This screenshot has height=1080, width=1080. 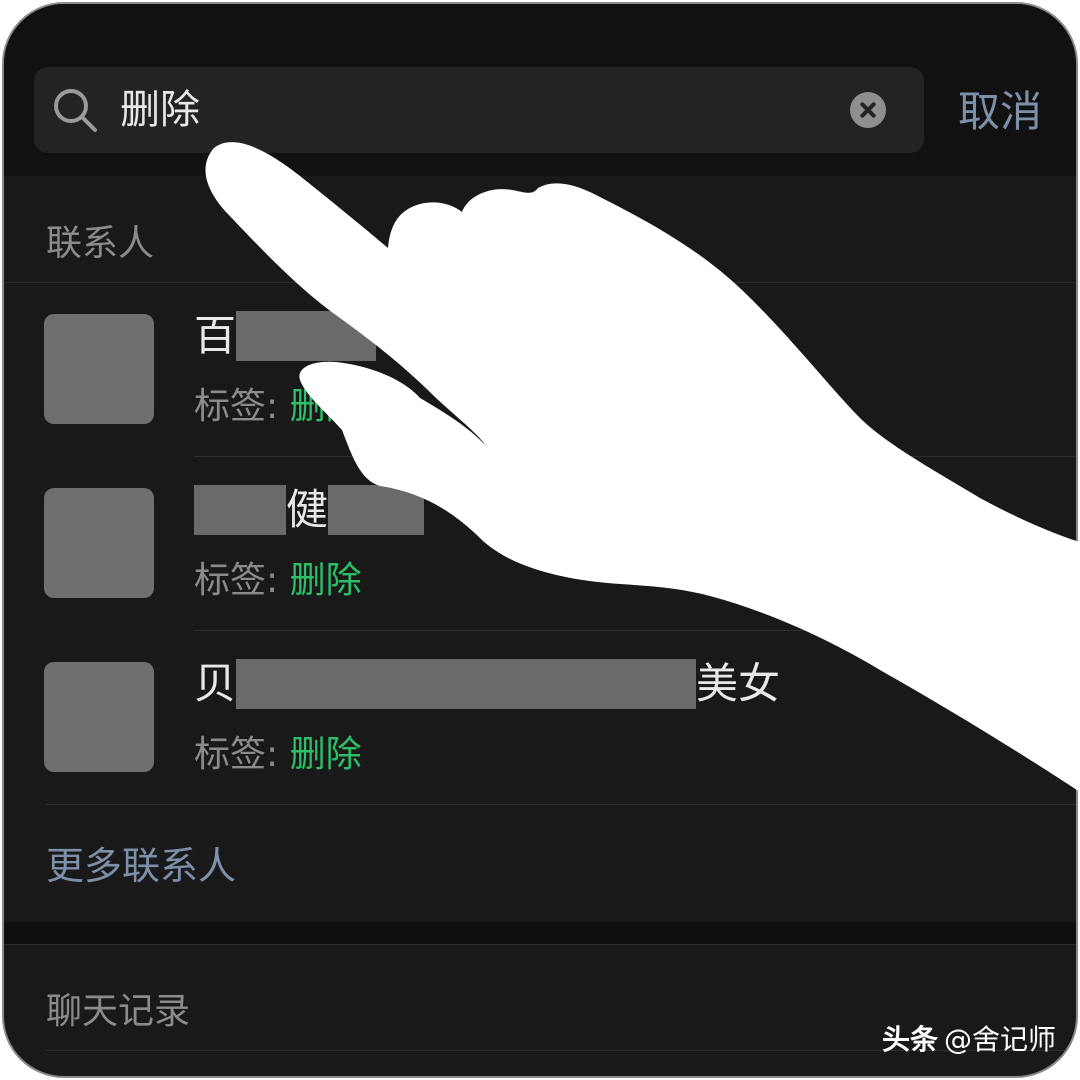 What do you see at coordinates (141, 866) in the screenshot?
I see `more-contacts-link: 更多联系人` at bounding box center [141, 866].